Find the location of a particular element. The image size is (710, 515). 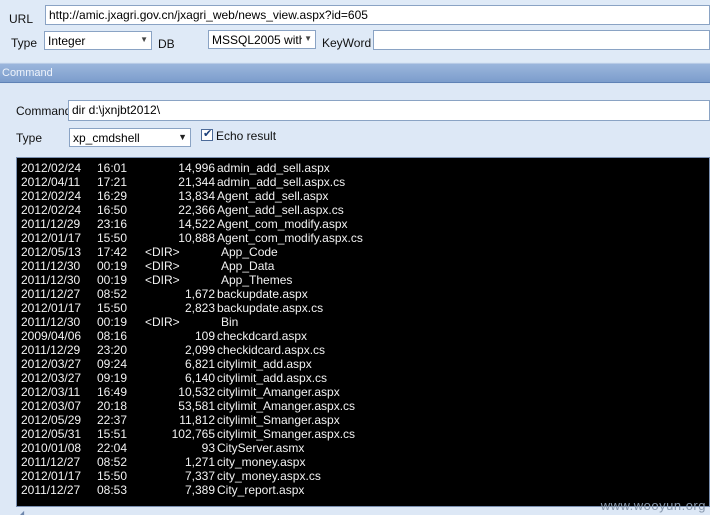

console-line: 2011/12/27 08:52 1,271 city_money.aspx is located at coordinates (361, 462).